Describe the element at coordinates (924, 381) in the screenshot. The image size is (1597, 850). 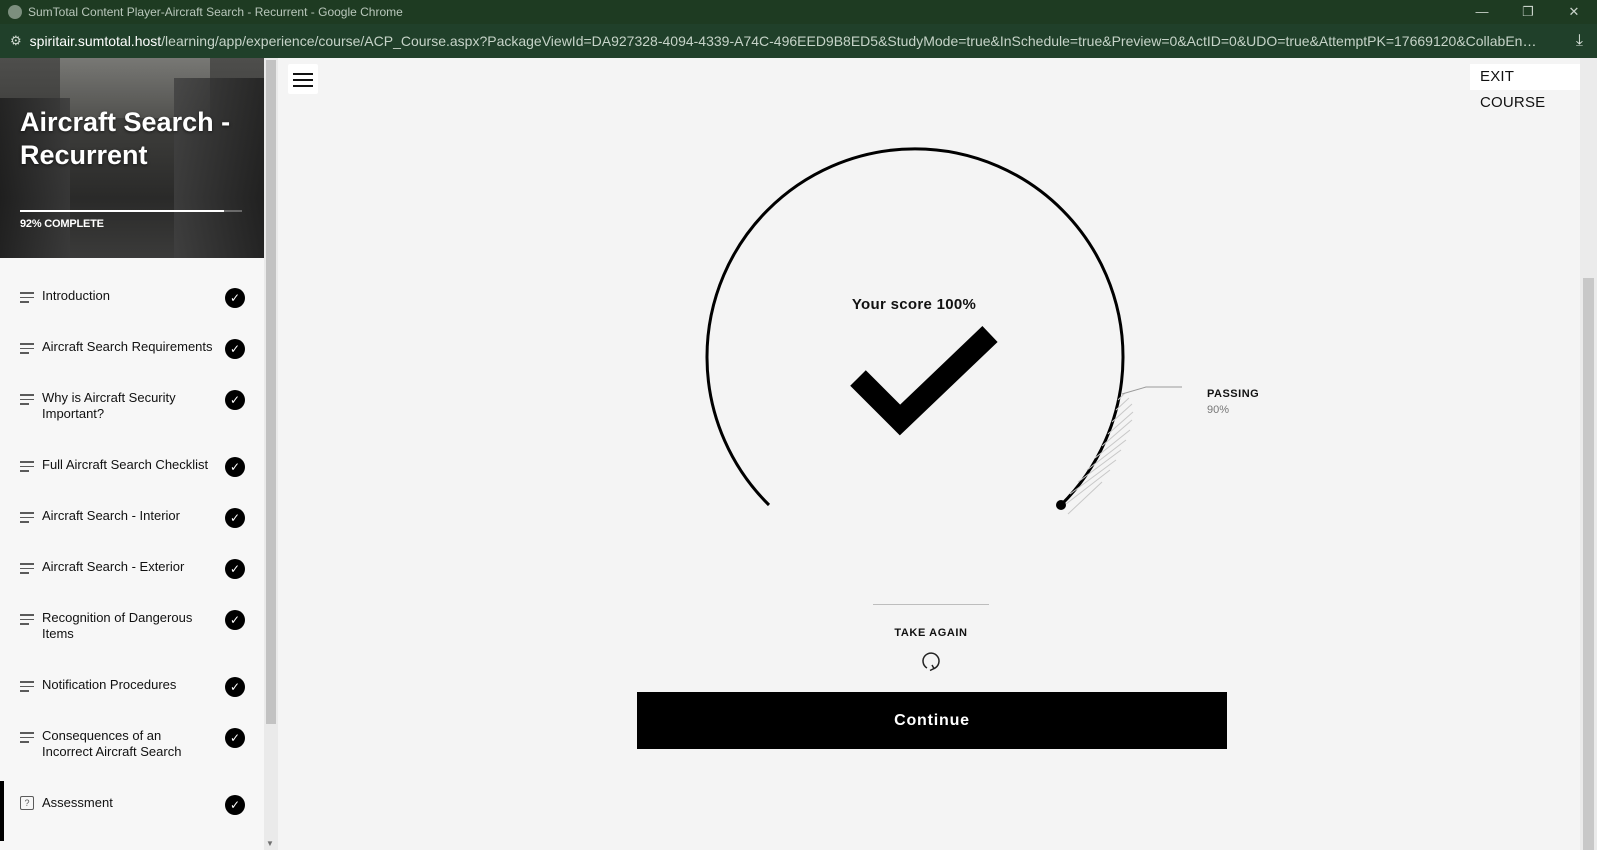
I see `checkmark-icon` at that location.